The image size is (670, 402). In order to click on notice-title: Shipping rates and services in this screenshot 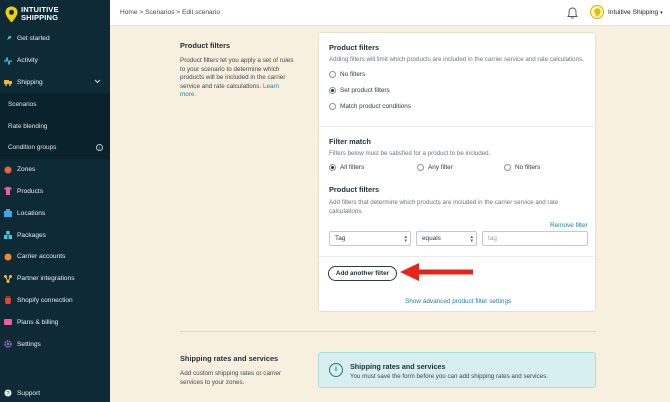, I will do `click(398, 366)`.